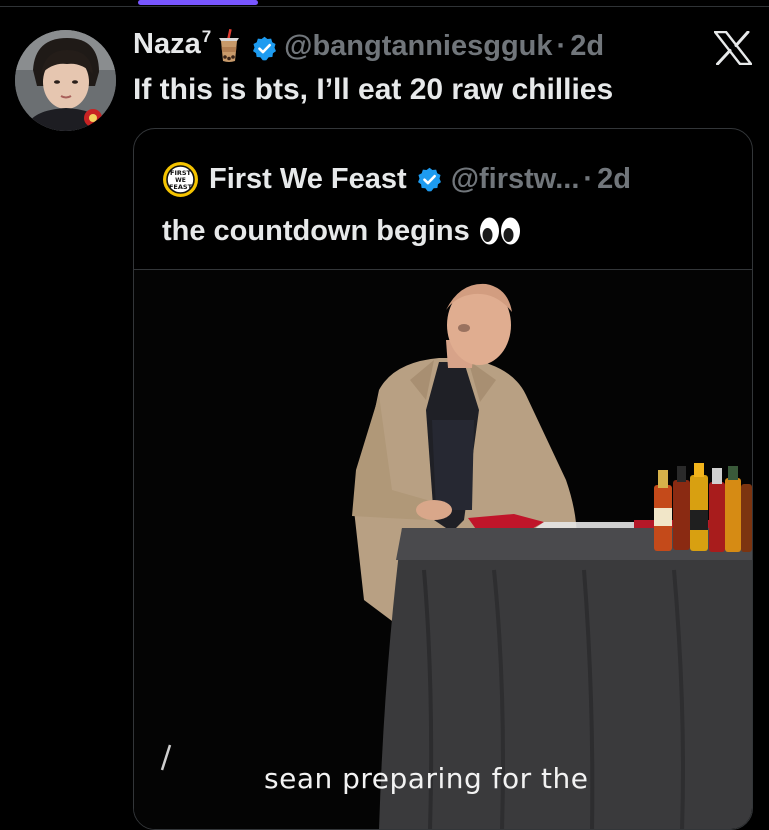 The height and width of the screenshot is (830, 769). I want to click on avatar-image, so click(65, 80).